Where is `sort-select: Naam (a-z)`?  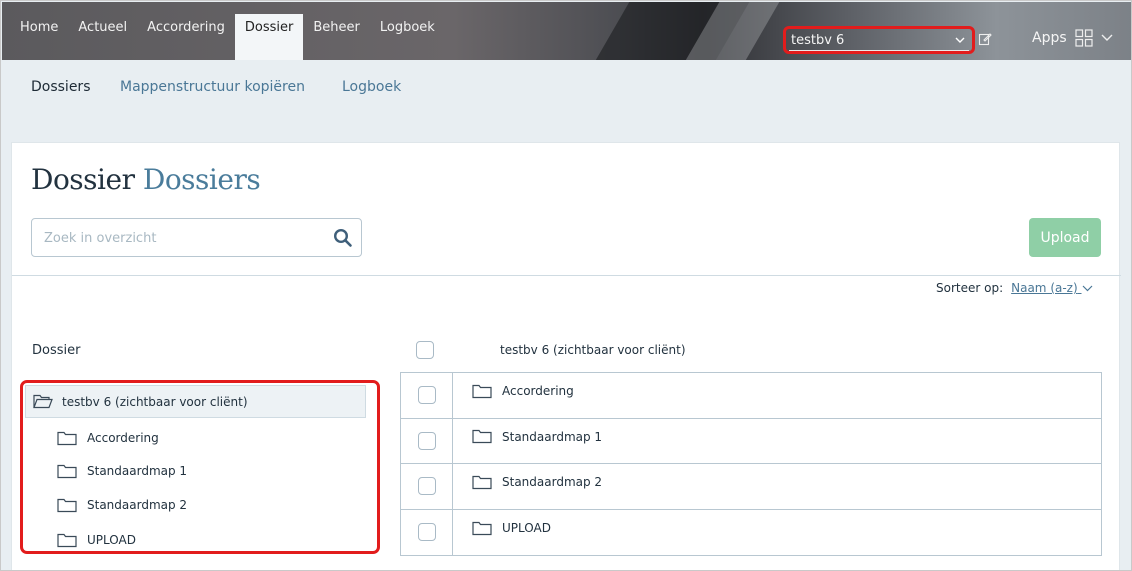 sort-select: Naam (a-z) is located at coordinates (1051, 288).